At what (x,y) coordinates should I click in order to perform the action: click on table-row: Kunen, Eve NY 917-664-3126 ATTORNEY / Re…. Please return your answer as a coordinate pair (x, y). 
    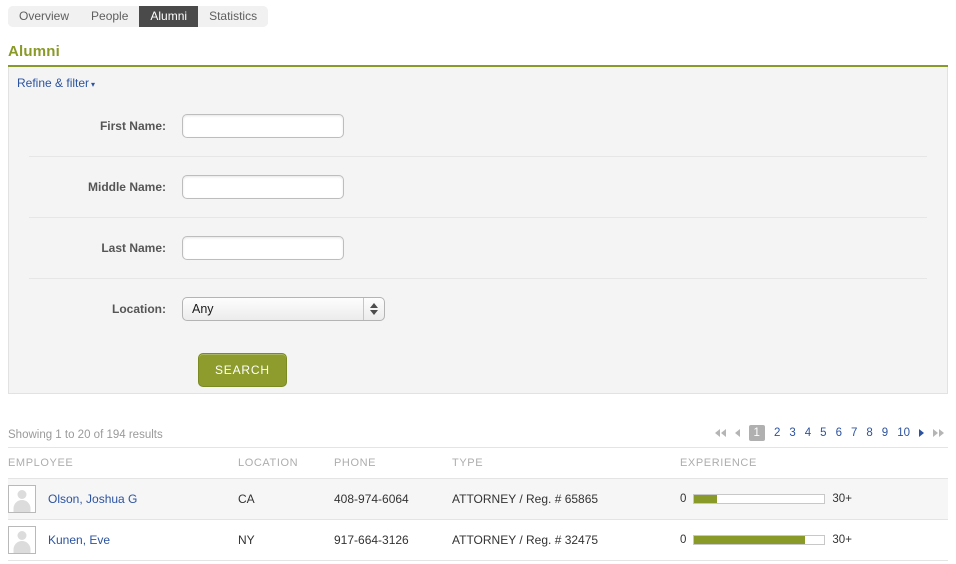
    Looking at the image, I should click on (478, 540).